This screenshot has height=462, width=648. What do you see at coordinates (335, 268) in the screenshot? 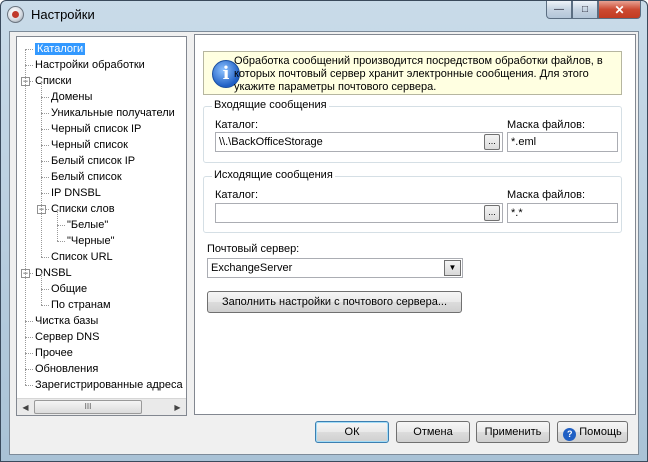
I see `mail-server-select: ExchangeServer ▼` at bounding box center [335, 268].